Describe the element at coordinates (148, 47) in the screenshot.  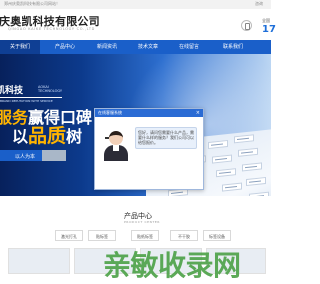
I see `nav-item-articles: 技术文章` at that location.